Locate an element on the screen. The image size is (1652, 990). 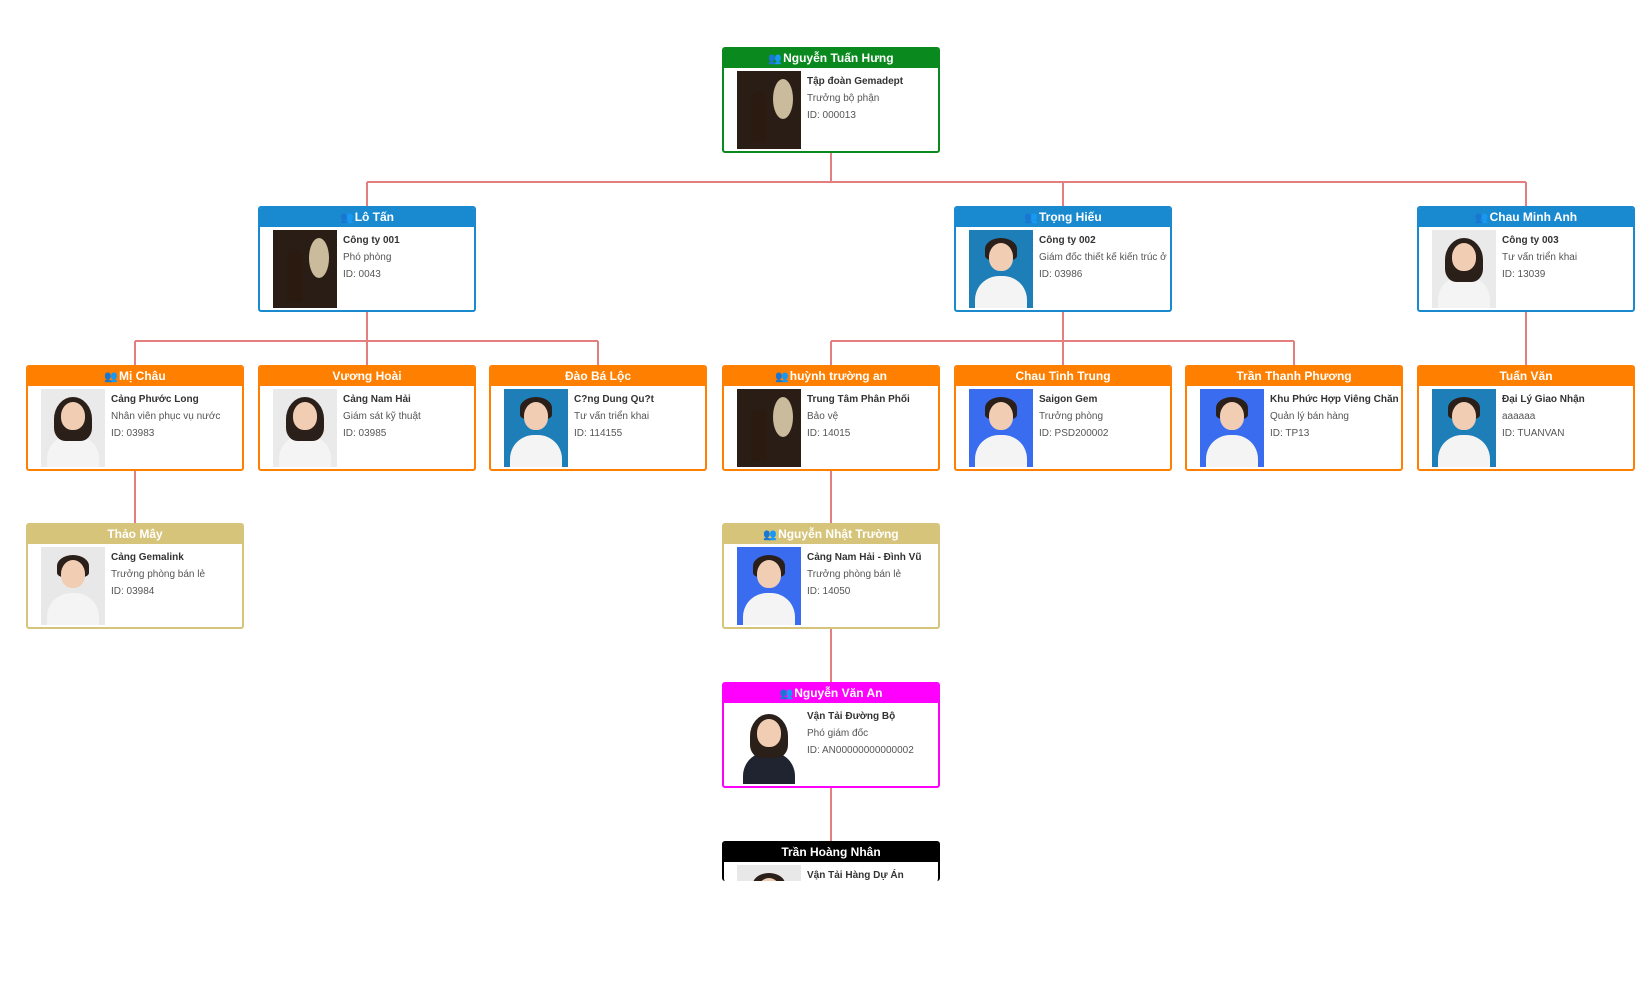
node-name: Mị Châu is located at coordinates (142, 376).